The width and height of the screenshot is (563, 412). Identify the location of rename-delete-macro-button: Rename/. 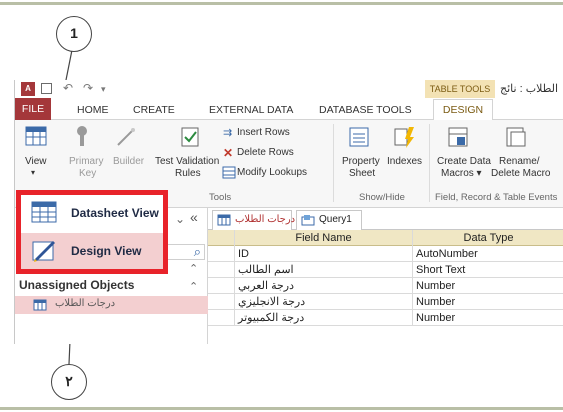
(519, 161).